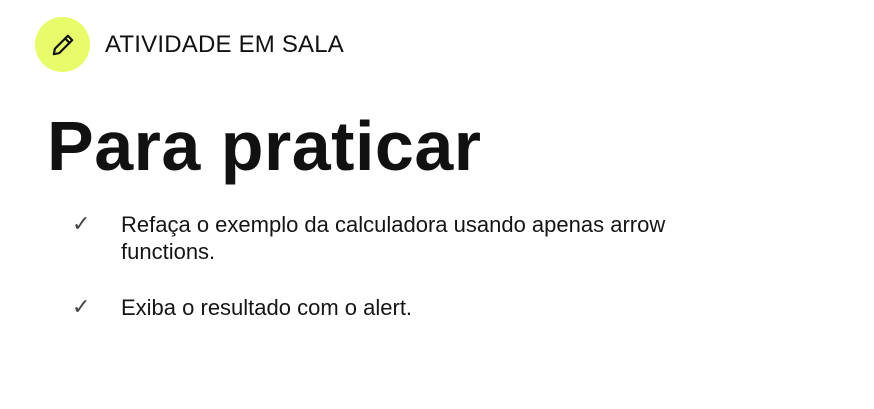 This screenshot has width=874, height=409. Describe the element at coordinates (225, 44) in the screenshot. I see `section-label: ATIVIDADE EM SALA` at that location.